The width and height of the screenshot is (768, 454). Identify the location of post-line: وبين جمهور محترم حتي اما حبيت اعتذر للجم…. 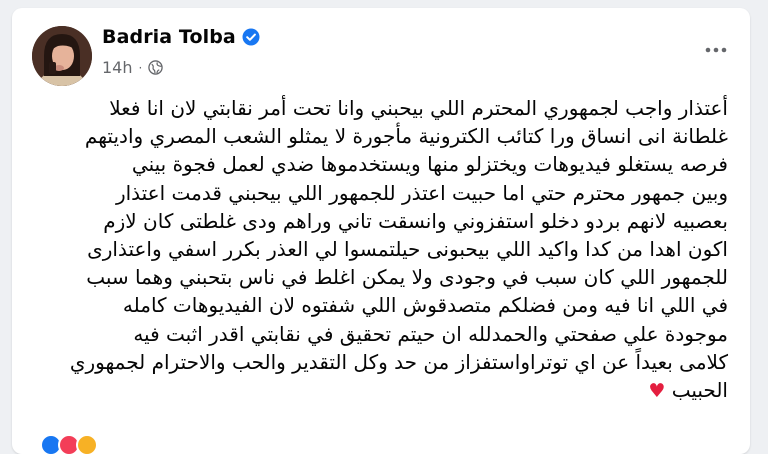
(421, 192).